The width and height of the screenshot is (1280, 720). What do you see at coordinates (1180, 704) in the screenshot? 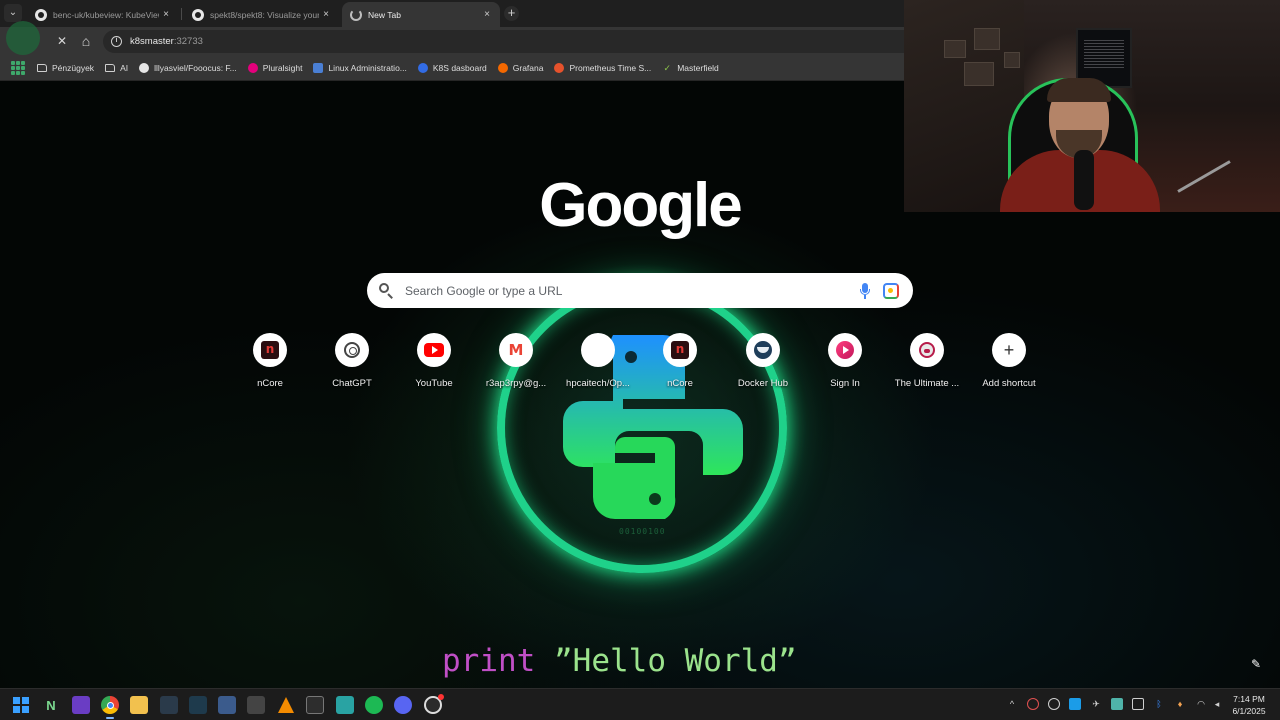
I see `microphone-icon: ♦` at bounding box center [1180, 704].